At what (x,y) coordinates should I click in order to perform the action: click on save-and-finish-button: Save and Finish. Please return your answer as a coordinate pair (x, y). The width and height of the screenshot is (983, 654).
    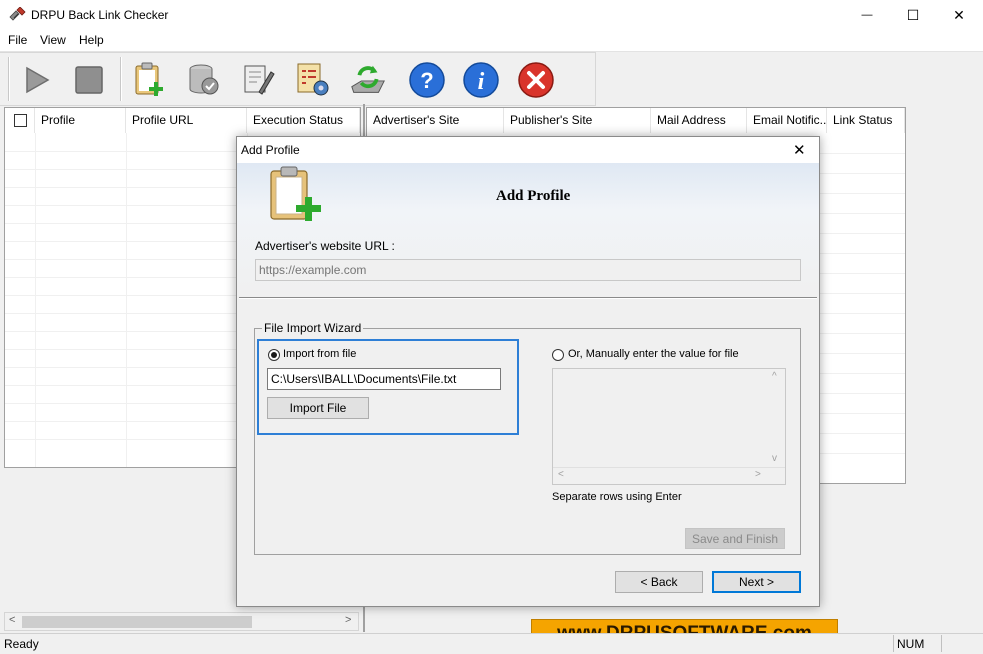
    Looking at the image, I should click on (735, 538).